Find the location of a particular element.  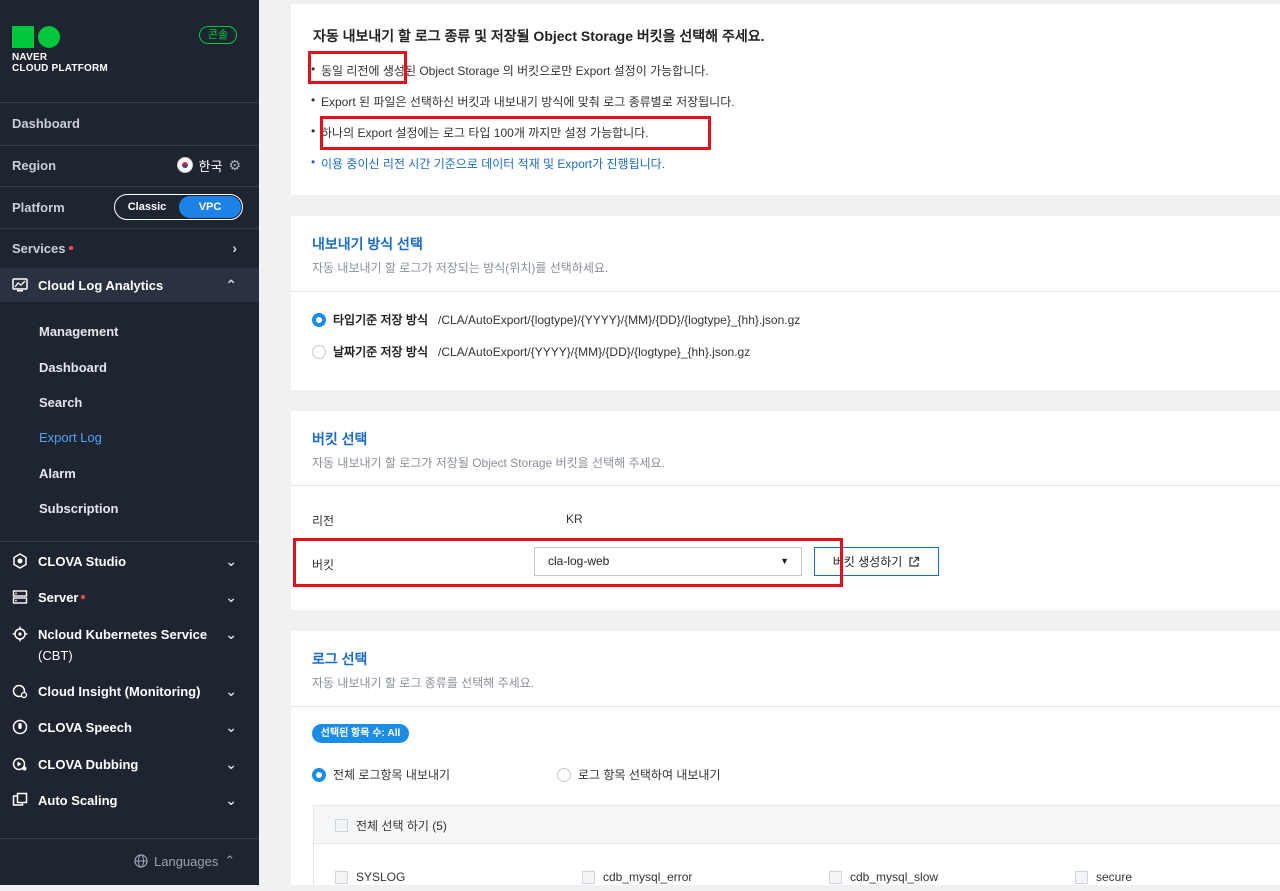

platform-classic: Classic is located at coordinates (147, 207).